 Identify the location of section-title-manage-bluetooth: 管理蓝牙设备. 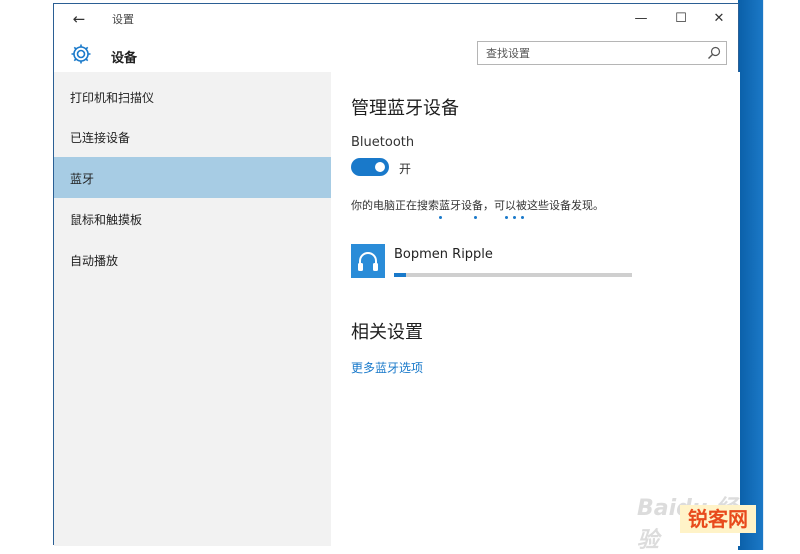
(405, 108).